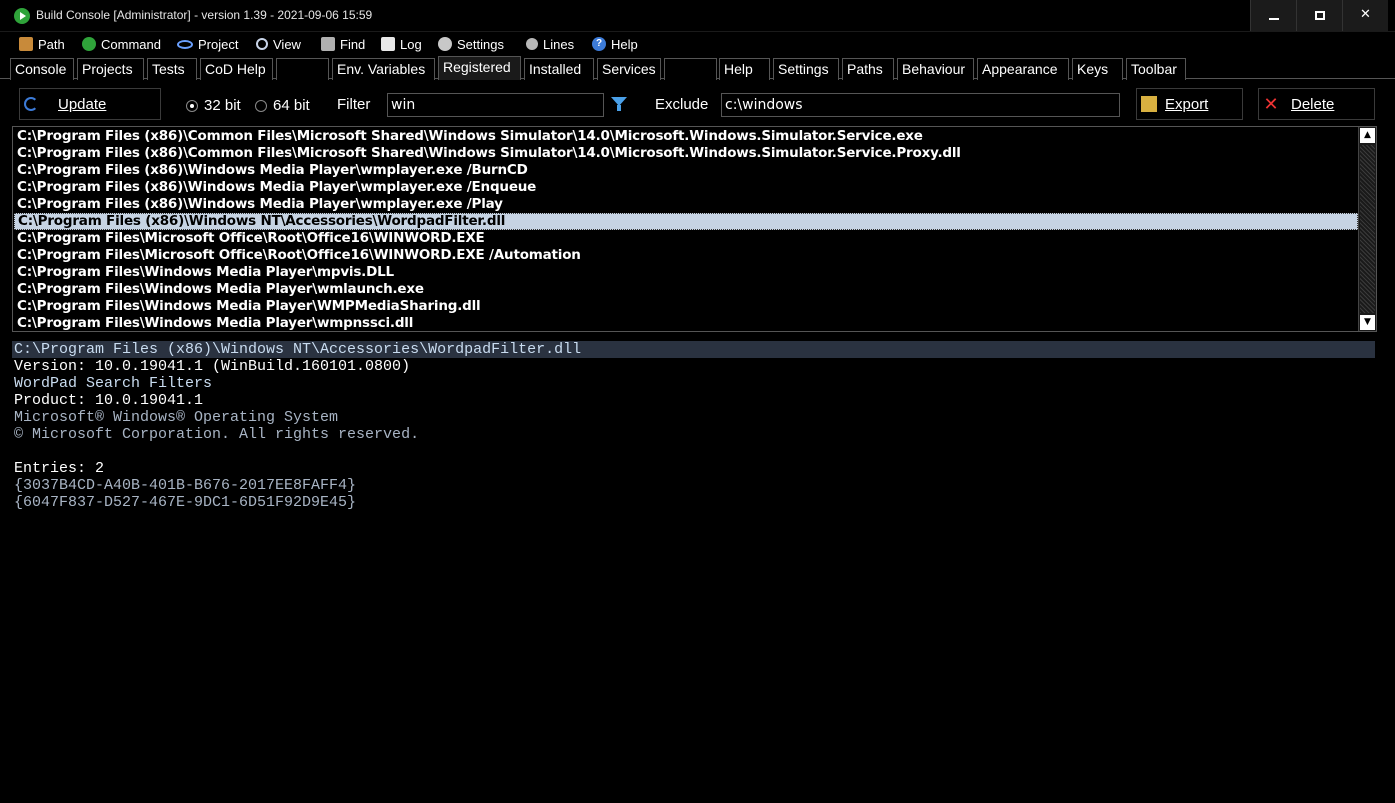 The image size is (1395, 803). What do you see at coordinates (89, 44) in the screenshot?
I see `command-icon` at bounding box center [89, 44].